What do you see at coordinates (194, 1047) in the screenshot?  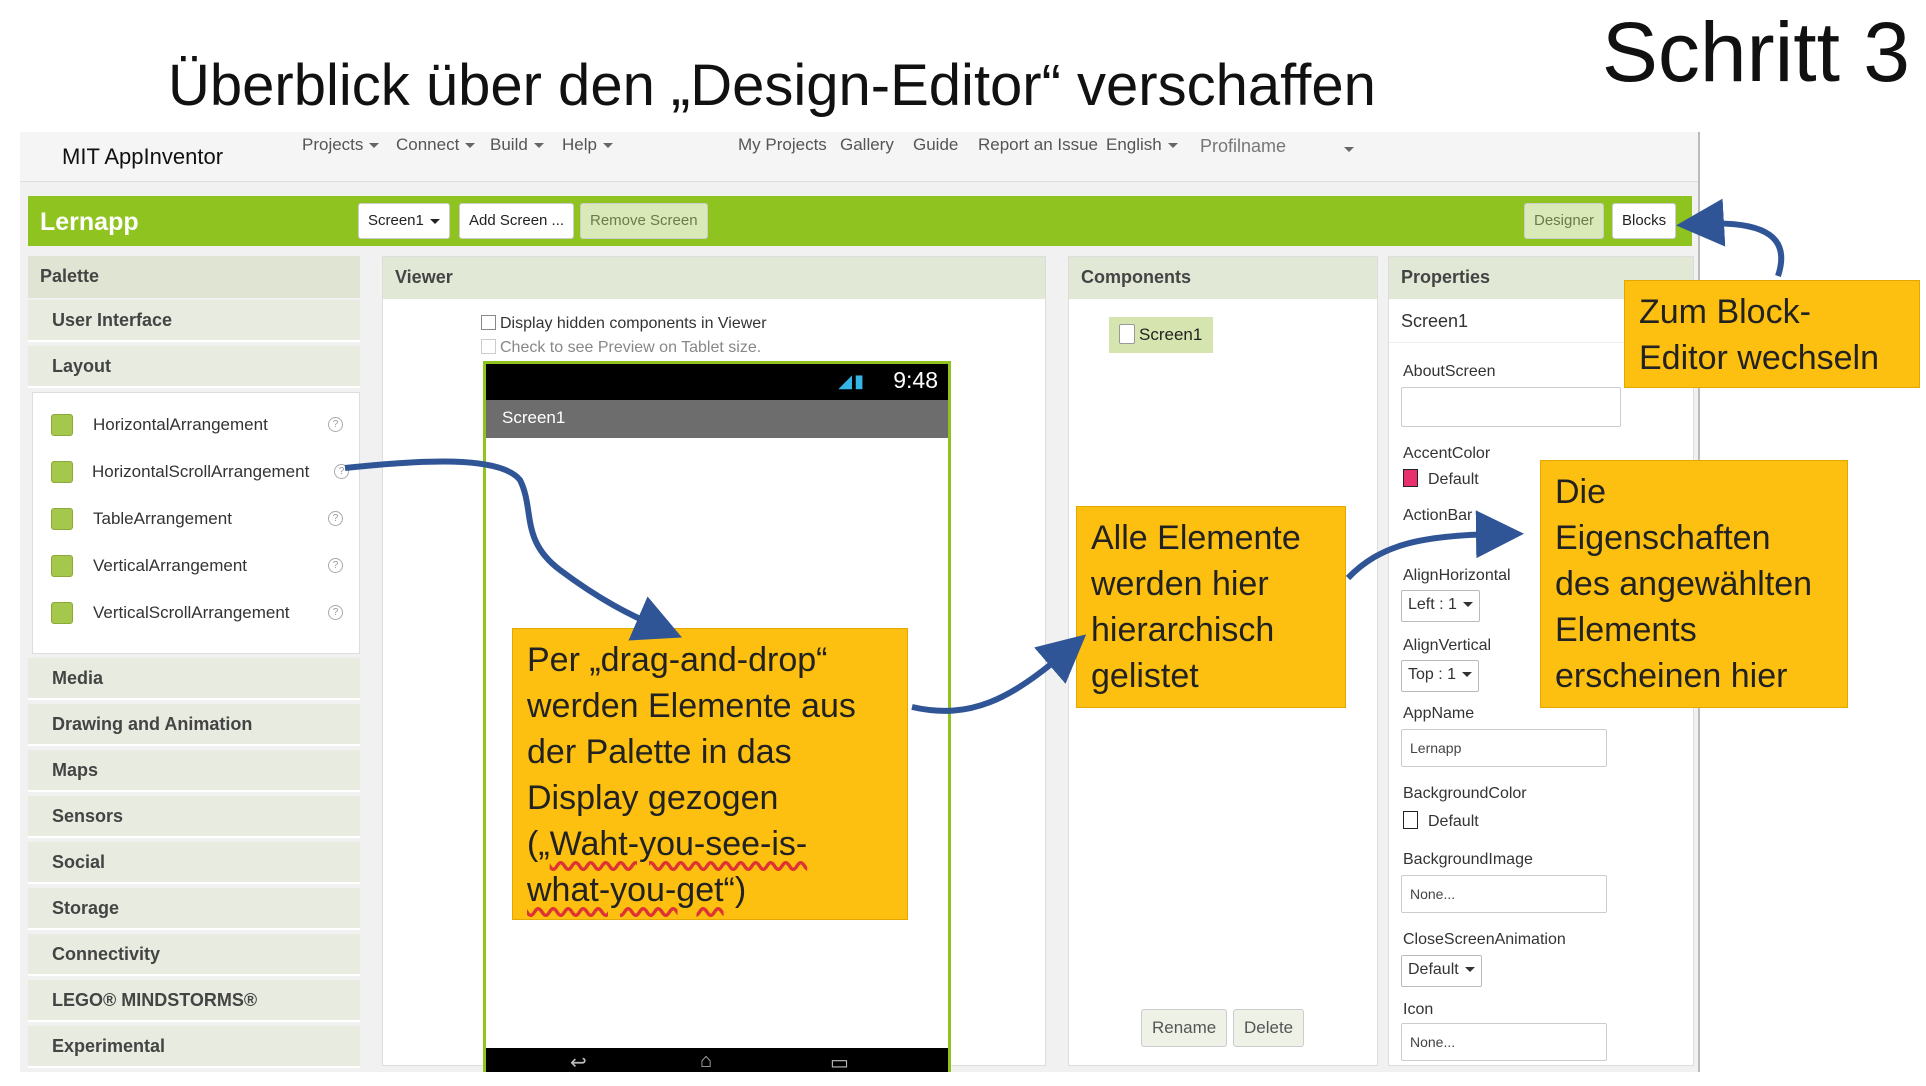 I see `palette-category-experimental: Experimental` at bounding box center [194, 1047].